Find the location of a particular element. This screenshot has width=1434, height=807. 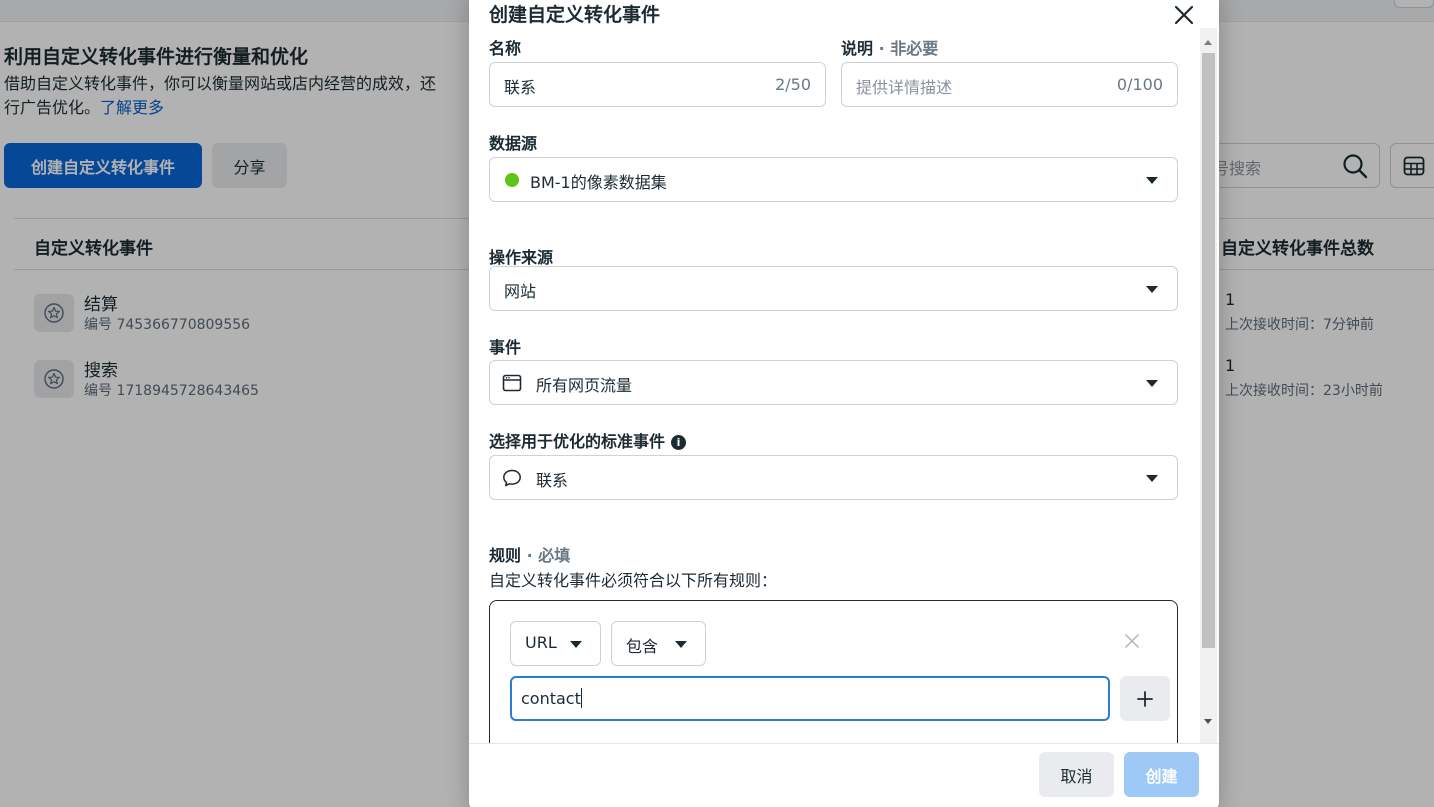

rule-field-select: URL is located at coordinates (555, 643).